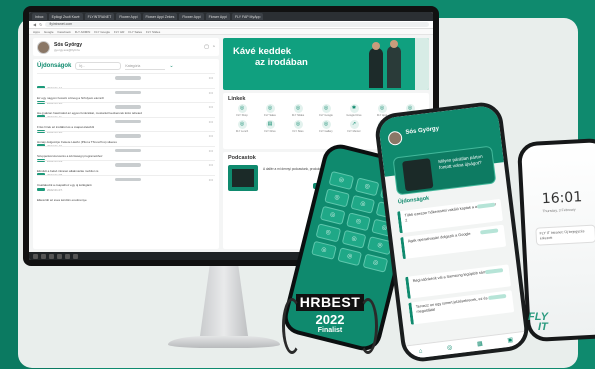 The height and width of the screenshot is (369, 595). What do you see at coordinates (40, 24) in the screenshot?
I see `reload-icon: ↻` at bounding box center [40, 24].